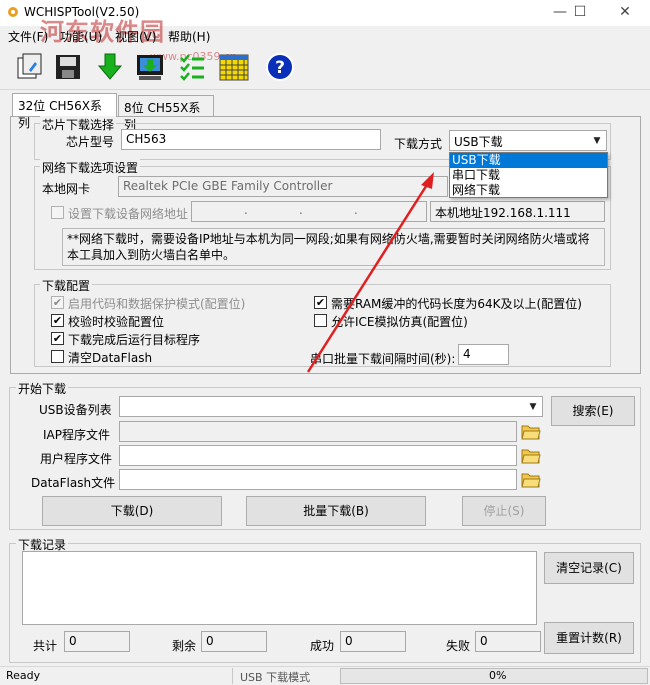 Image resolution: width=650 pixels, height=685 pixels. What do you see at coordinates (370, 272) in the screenshot?
I see `annotation-arrow` at bounding box center [370, 272].